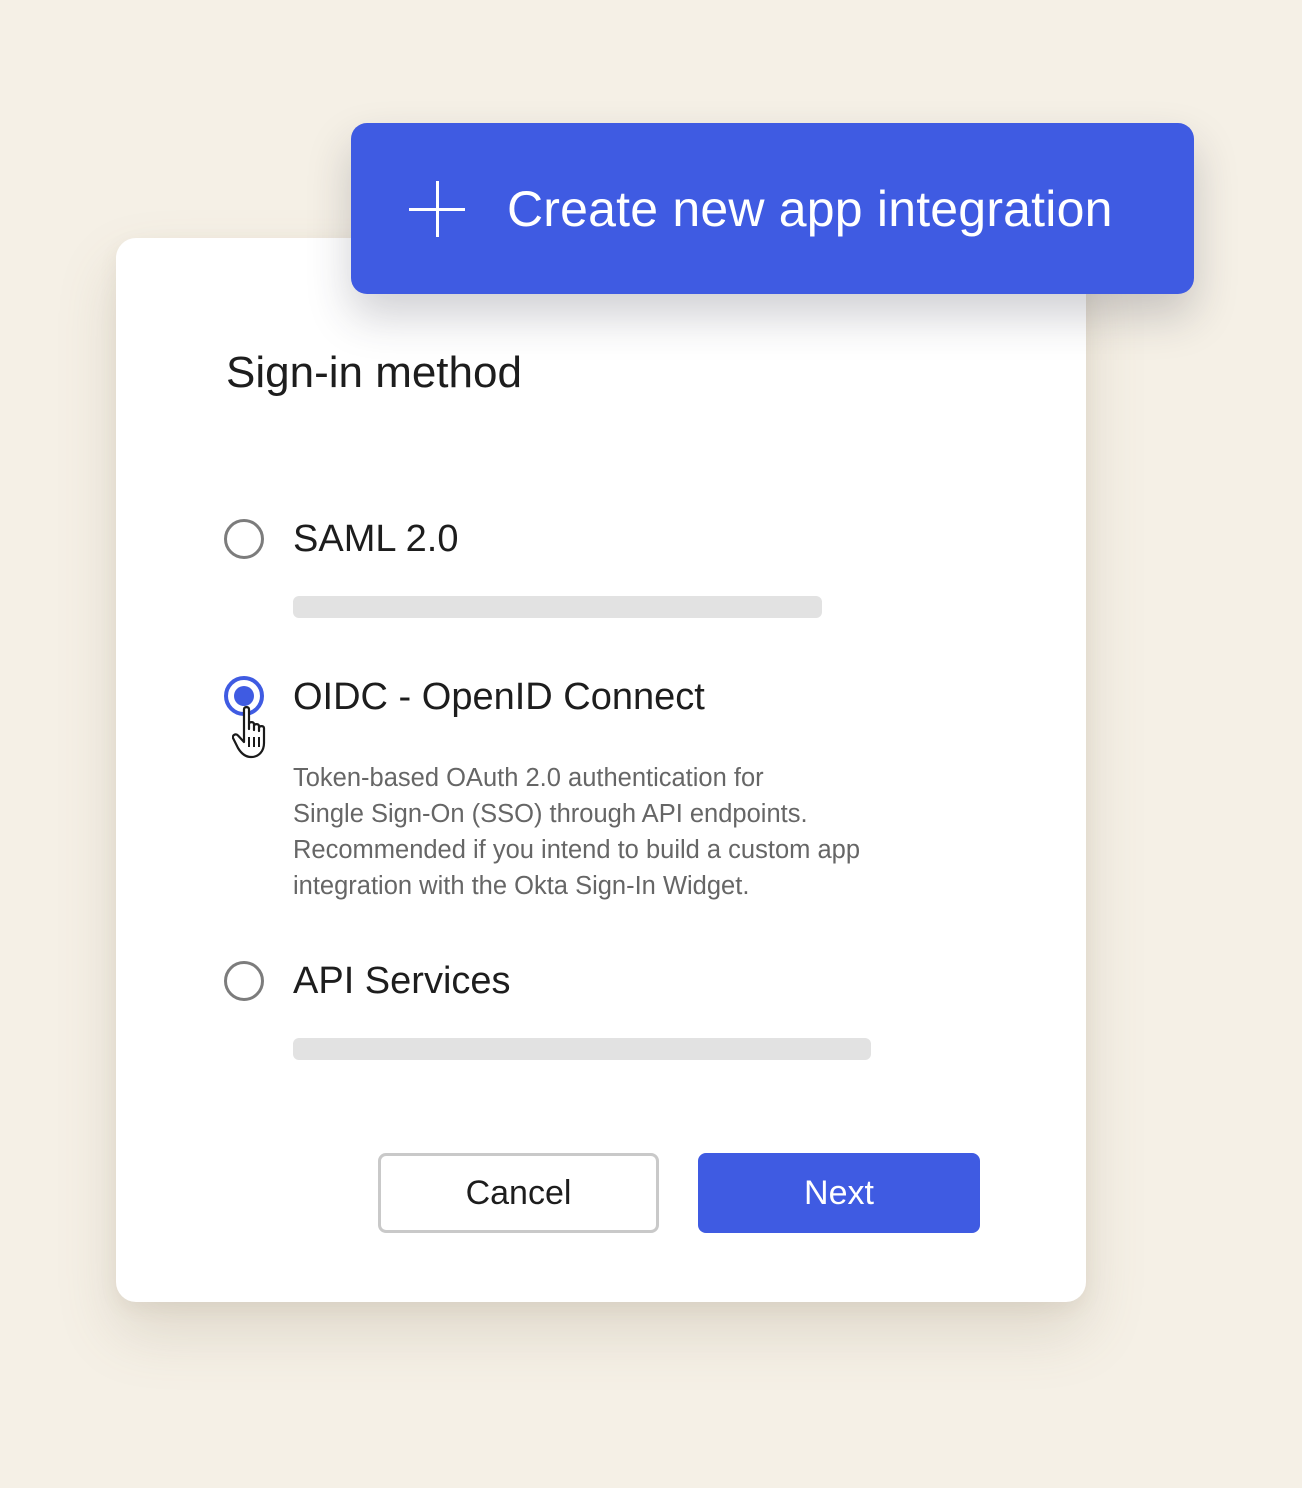  Describe the element at coordinates (402, 981) in the screenshot. I see `option-label-api-services: API Services` at that location.